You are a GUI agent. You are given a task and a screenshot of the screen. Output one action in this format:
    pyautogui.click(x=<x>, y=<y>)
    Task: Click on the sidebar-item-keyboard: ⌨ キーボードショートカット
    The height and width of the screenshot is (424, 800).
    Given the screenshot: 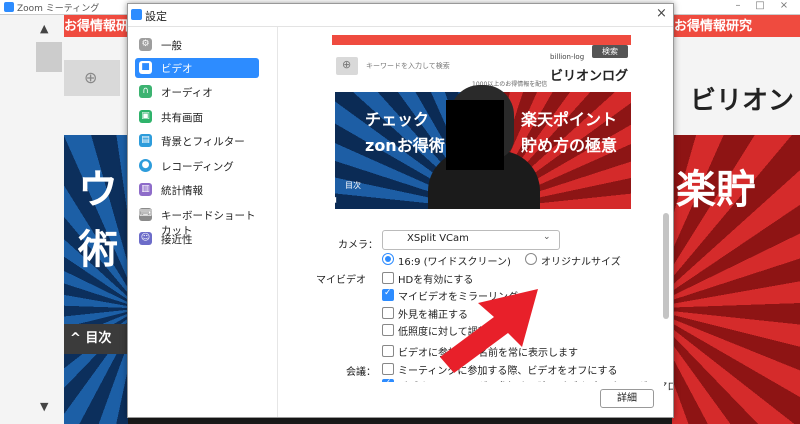 What is the action you would take?
    pyautogui.click(x=197, y=221)
    